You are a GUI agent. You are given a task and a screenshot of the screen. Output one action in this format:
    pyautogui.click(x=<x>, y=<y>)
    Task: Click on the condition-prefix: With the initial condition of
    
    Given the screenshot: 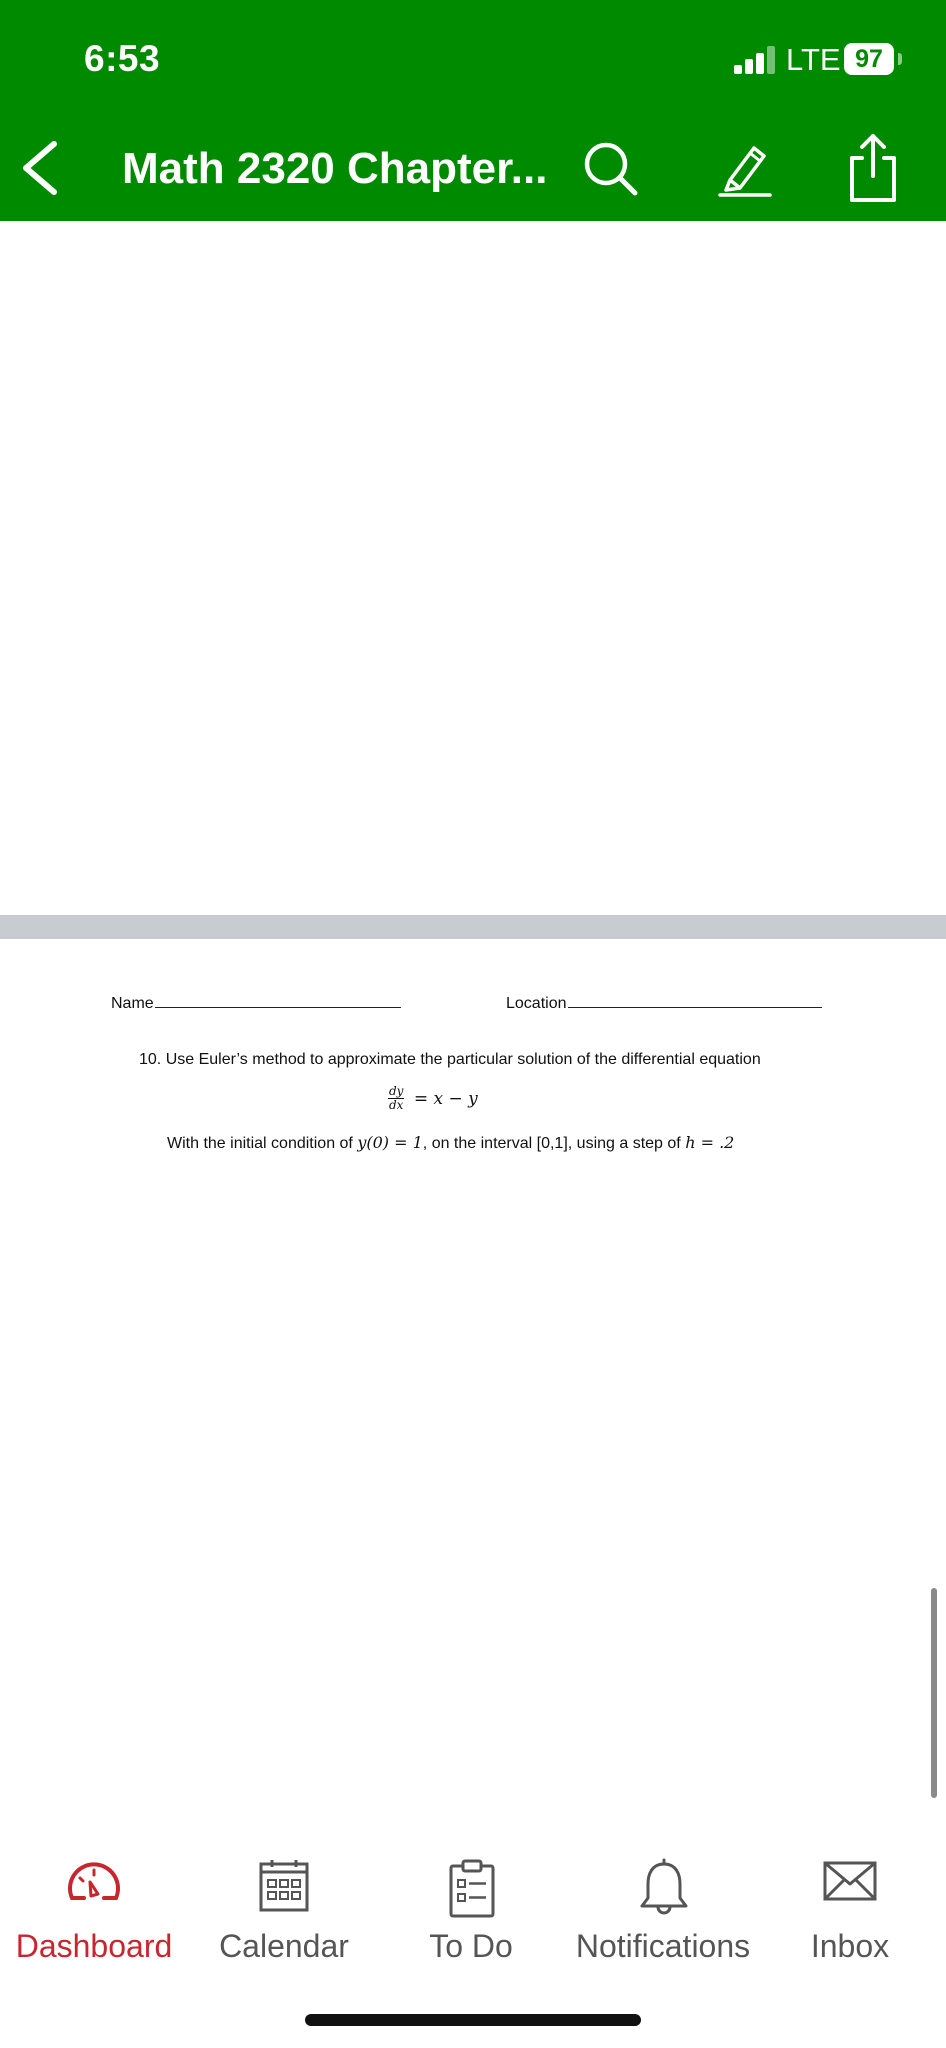 What is the action you would take?
    pyautogui.click(x=262, y=1143)
    